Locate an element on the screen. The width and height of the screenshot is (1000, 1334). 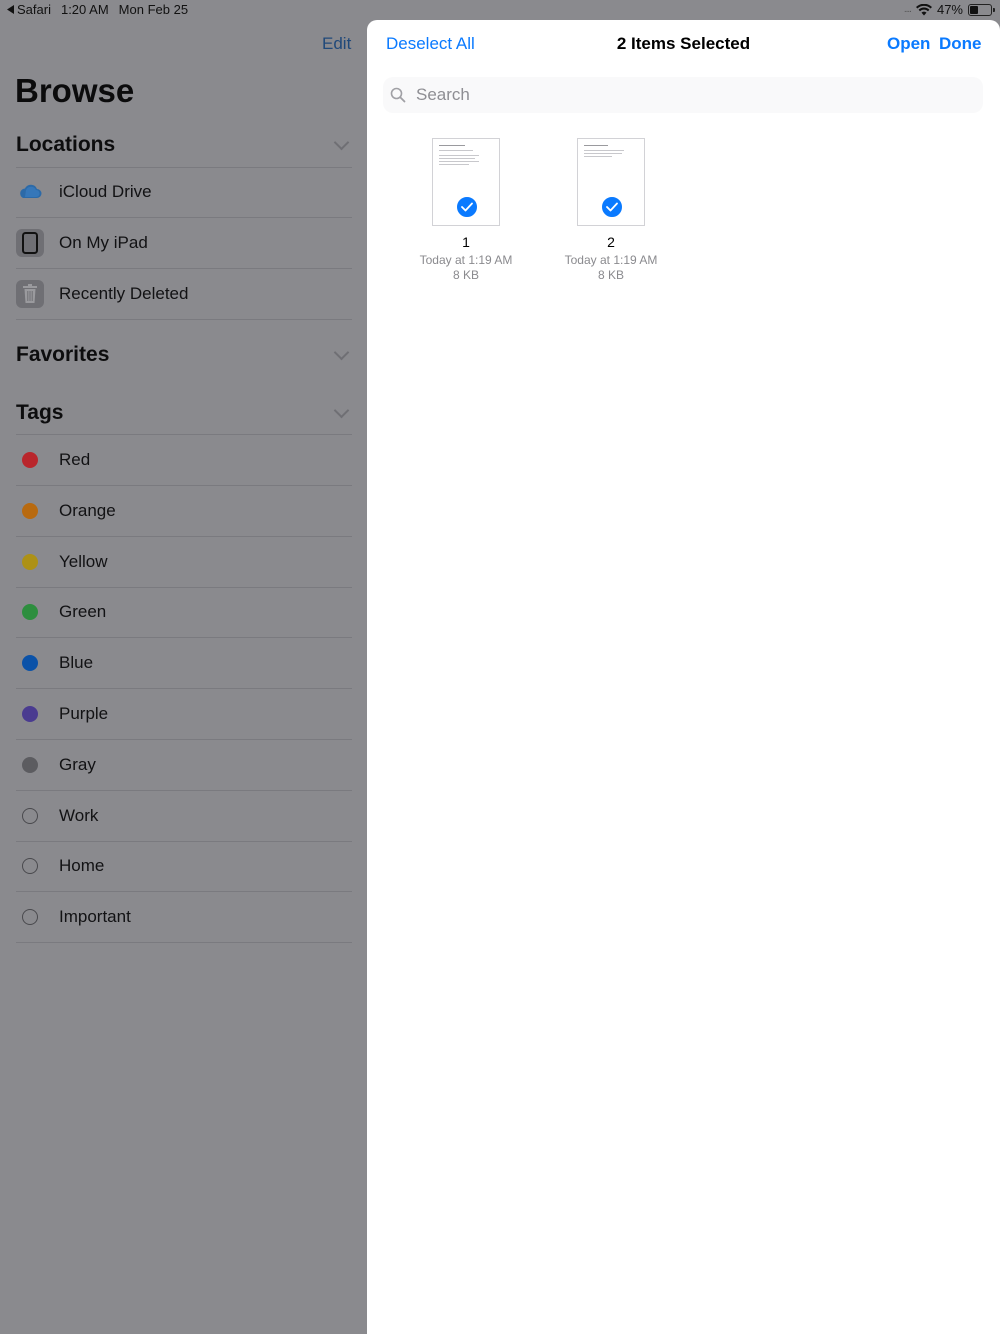
sidebar-item-label: Red is located at coordinates (75, 459).